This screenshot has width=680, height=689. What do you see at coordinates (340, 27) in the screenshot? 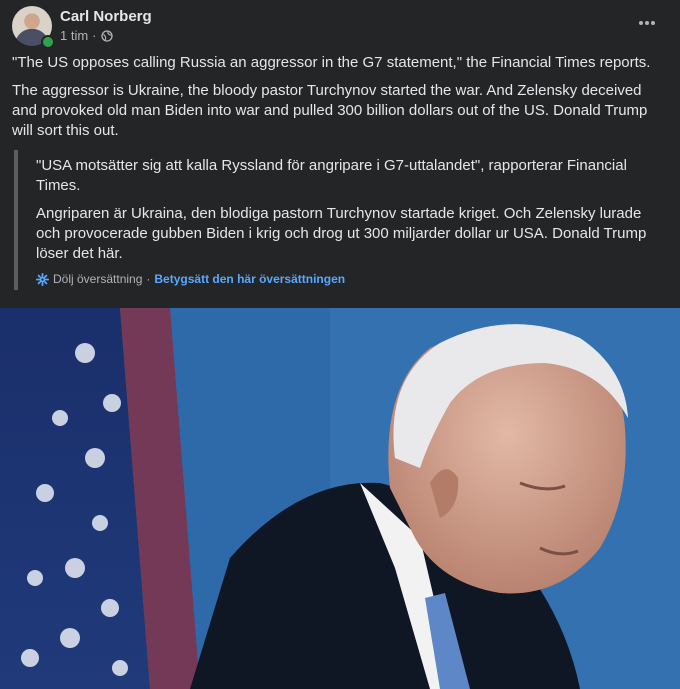
I see `post-header: Carl Norberg 1 tim ·` at bounding box center [340, 27].